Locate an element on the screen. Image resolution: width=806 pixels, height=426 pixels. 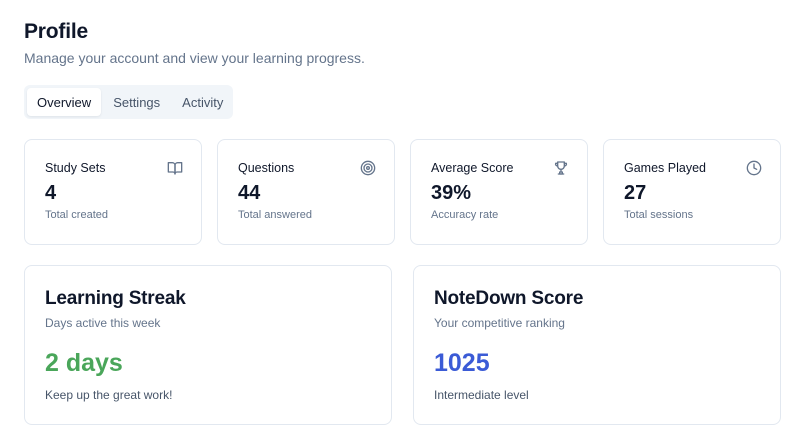
page-title: Profile is located at coordinates (56, 31).